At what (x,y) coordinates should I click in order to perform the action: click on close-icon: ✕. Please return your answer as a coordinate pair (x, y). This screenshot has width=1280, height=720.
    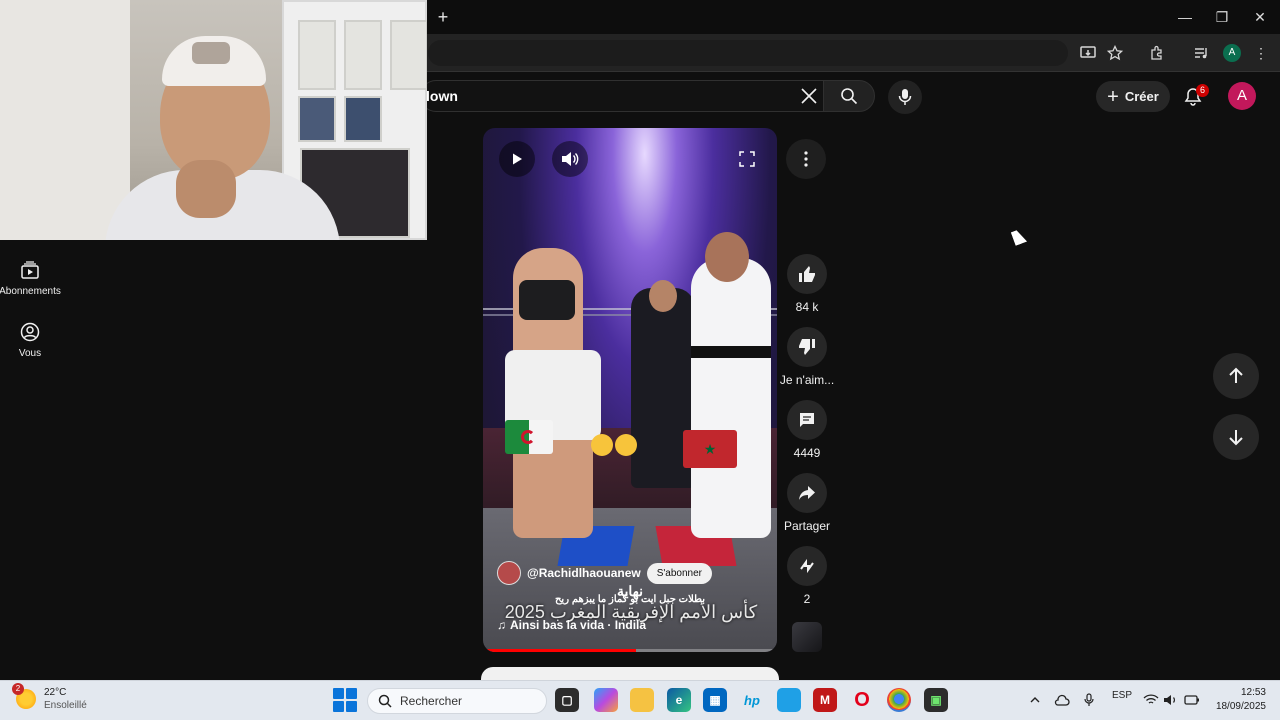
    Looking at the image, I should click on (1260, 17).